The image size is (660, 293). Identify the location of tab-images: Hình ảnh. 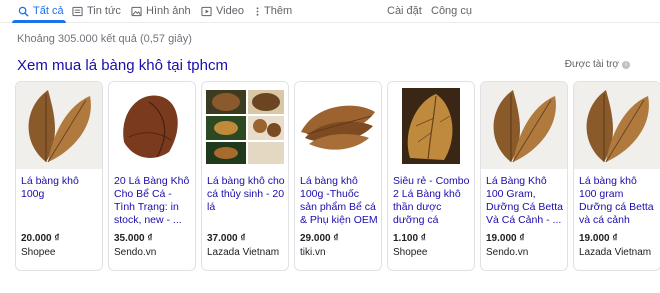
(161, 11).